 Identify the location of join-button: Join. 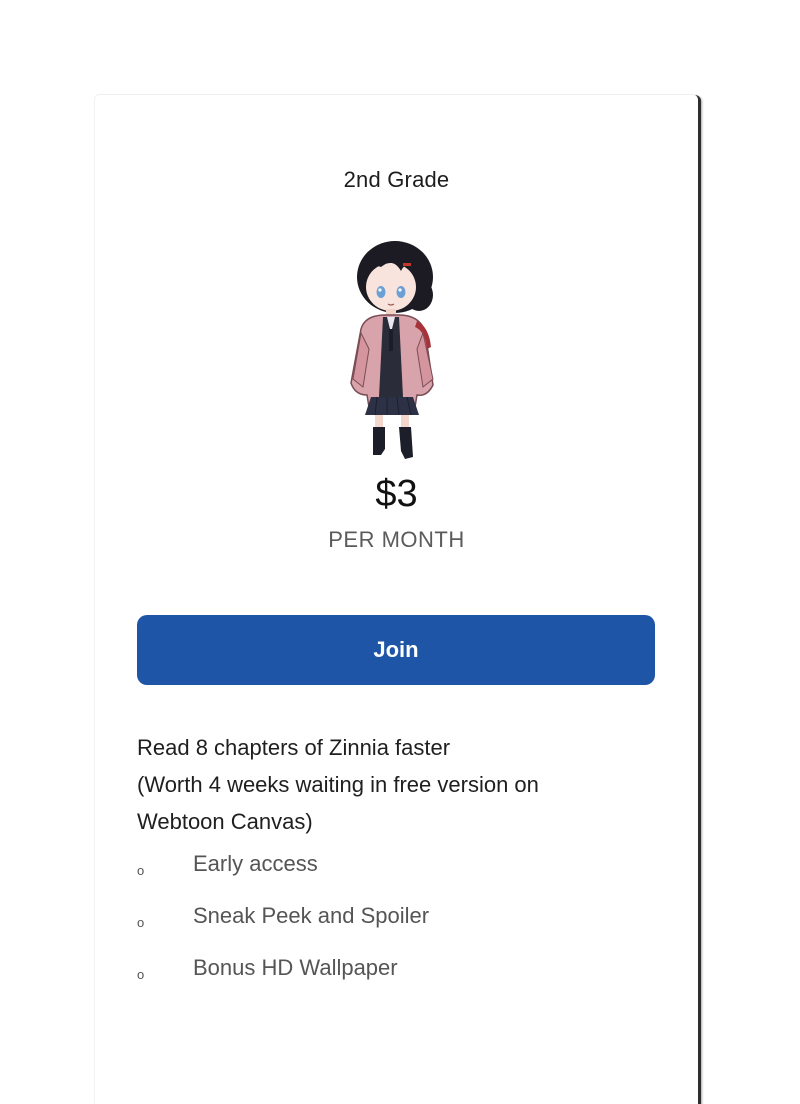
(396, 650).